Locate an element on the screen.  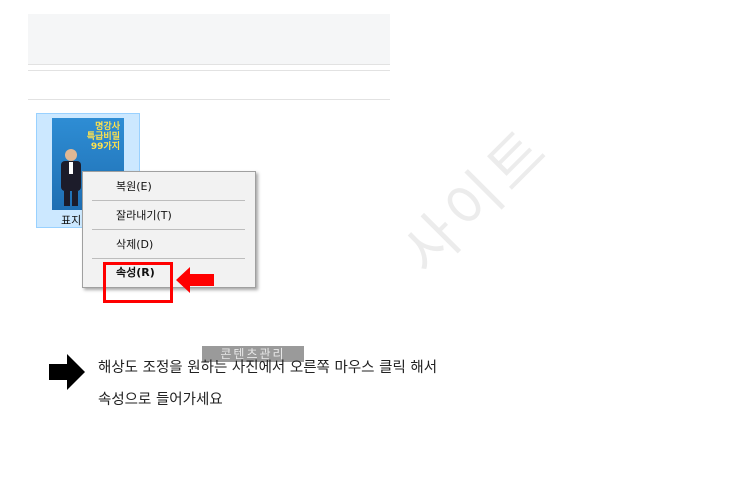
instruction-line-2: 속성으로 들어가세요 is located at coordinates (160, 400).